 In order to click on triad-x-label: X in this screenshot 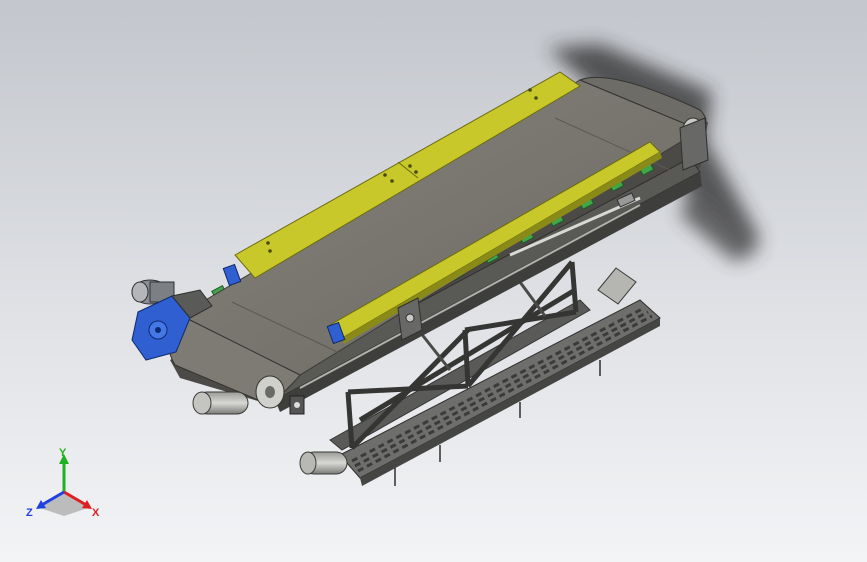, I will do `click(96, 513)`.